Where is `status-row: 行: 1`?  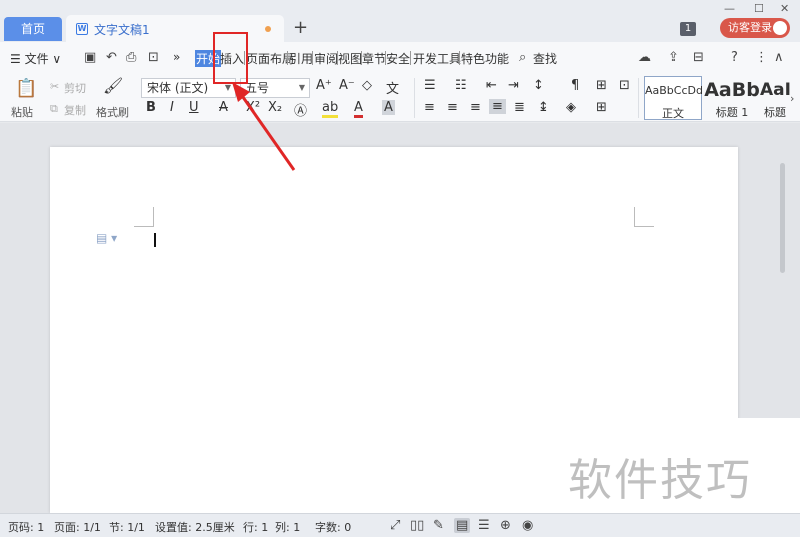
status-row: 行: 1 is located at coordinates (255, 527).